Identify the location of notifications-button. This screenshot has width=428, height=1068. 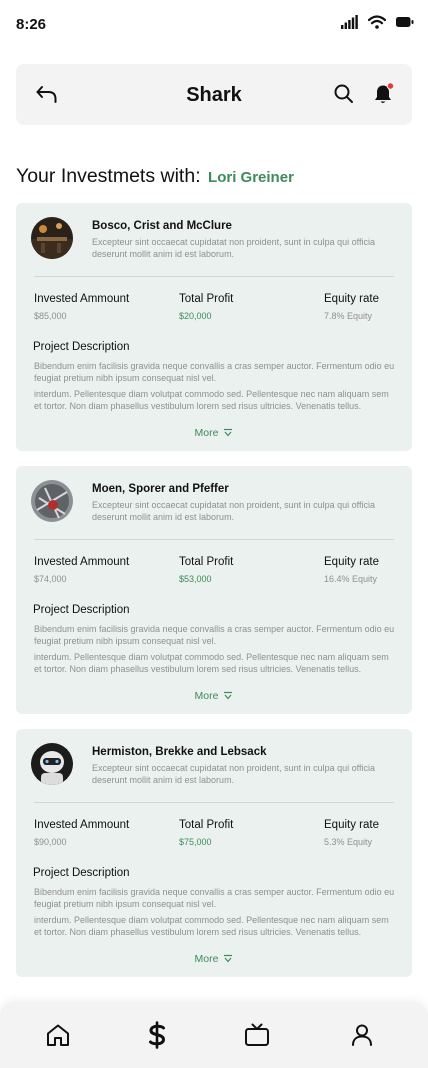
(384, 94).